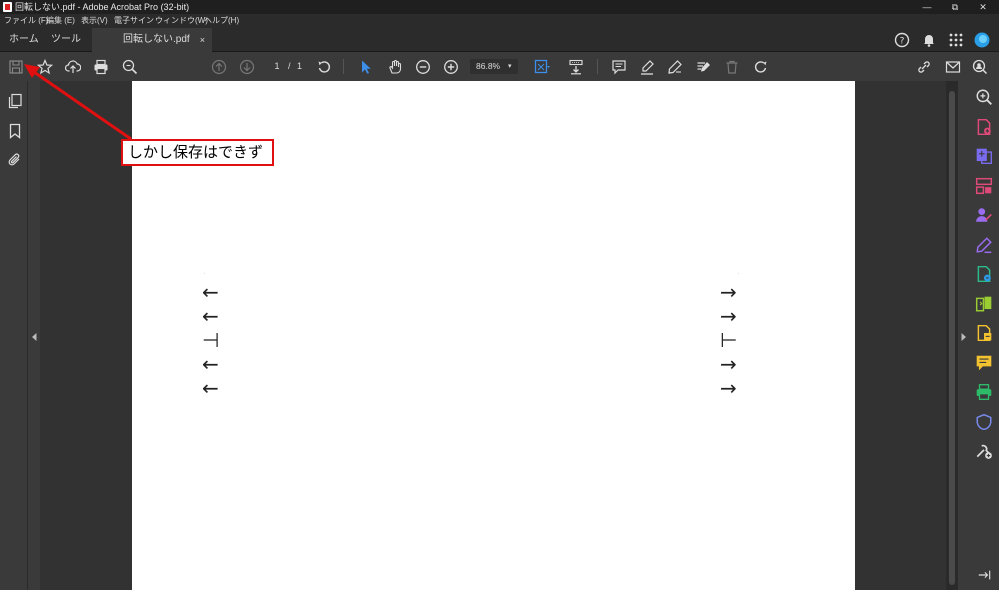 The height and width of the screenshot is (590, 999). Describe the element at coordinates (78, 102) in the screenshot. I see `annotation-arrow` at that location.